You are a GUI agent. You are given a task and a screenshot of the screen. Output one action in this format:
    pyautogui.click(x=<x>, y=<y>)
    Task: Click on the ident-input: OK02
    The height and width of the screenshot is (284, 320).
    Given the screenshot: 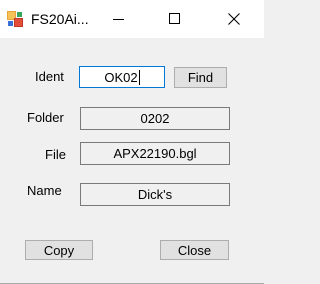 What is the action you would take?
    pyautogui.click(x=122, y=77)
    